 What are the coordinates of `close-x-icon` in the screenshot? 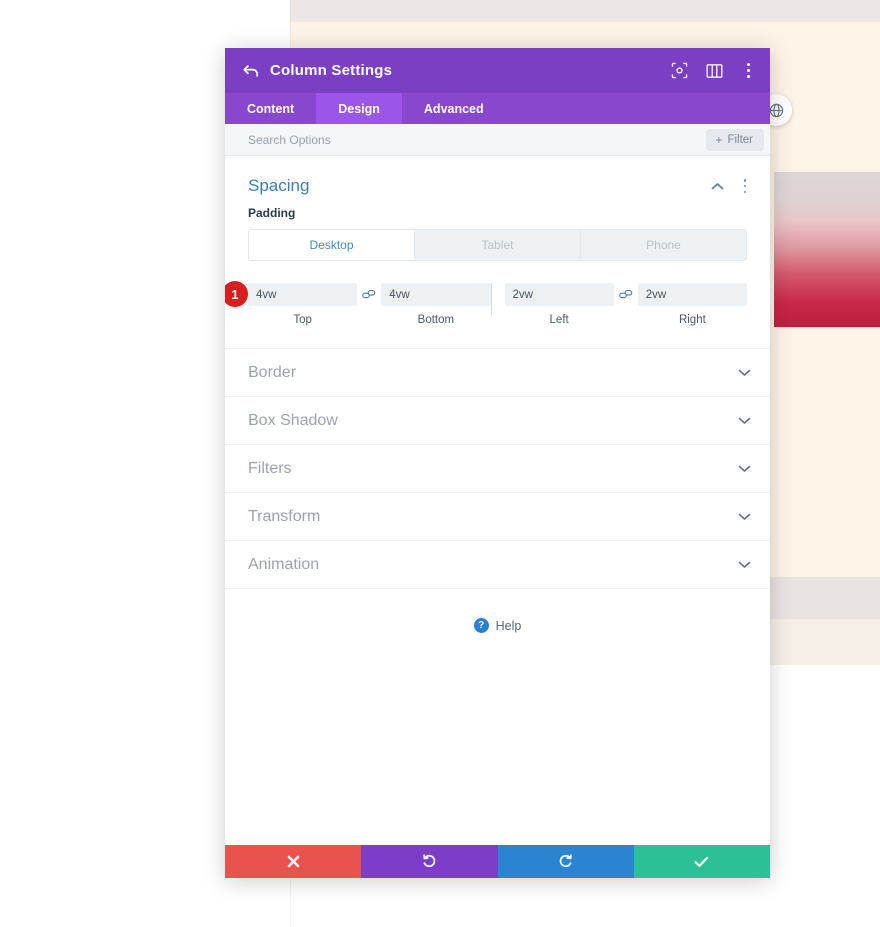 It's located at (293, 861).